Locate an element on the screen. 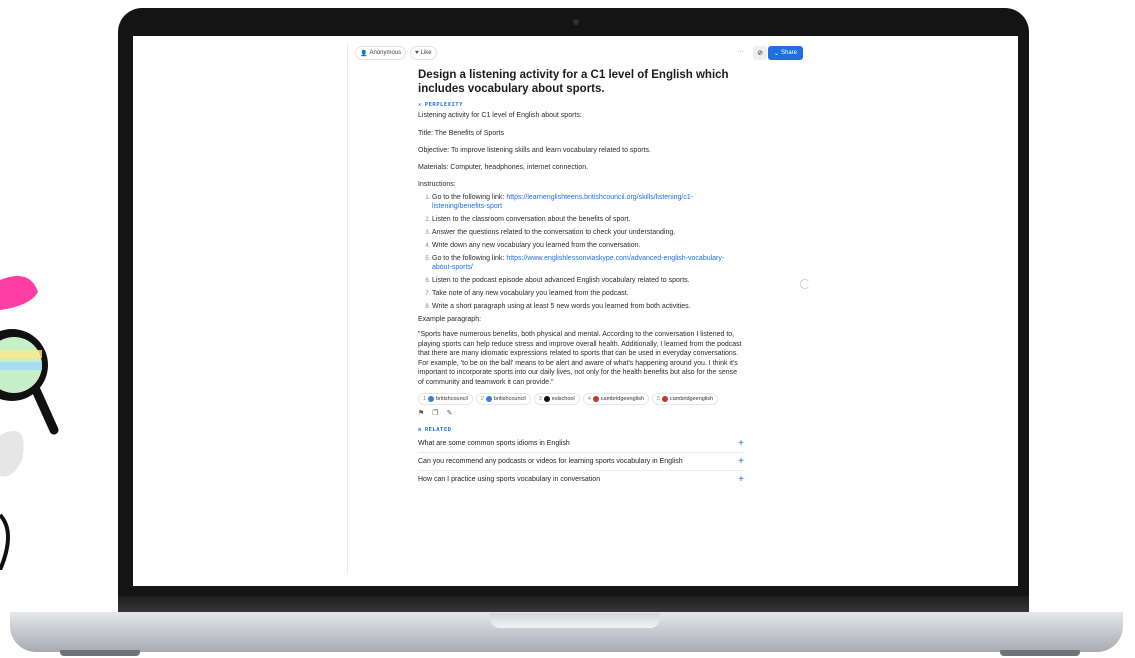 The image size is (1135, 658). flag-icon: ⚑ is located at coordinates (421, 413).